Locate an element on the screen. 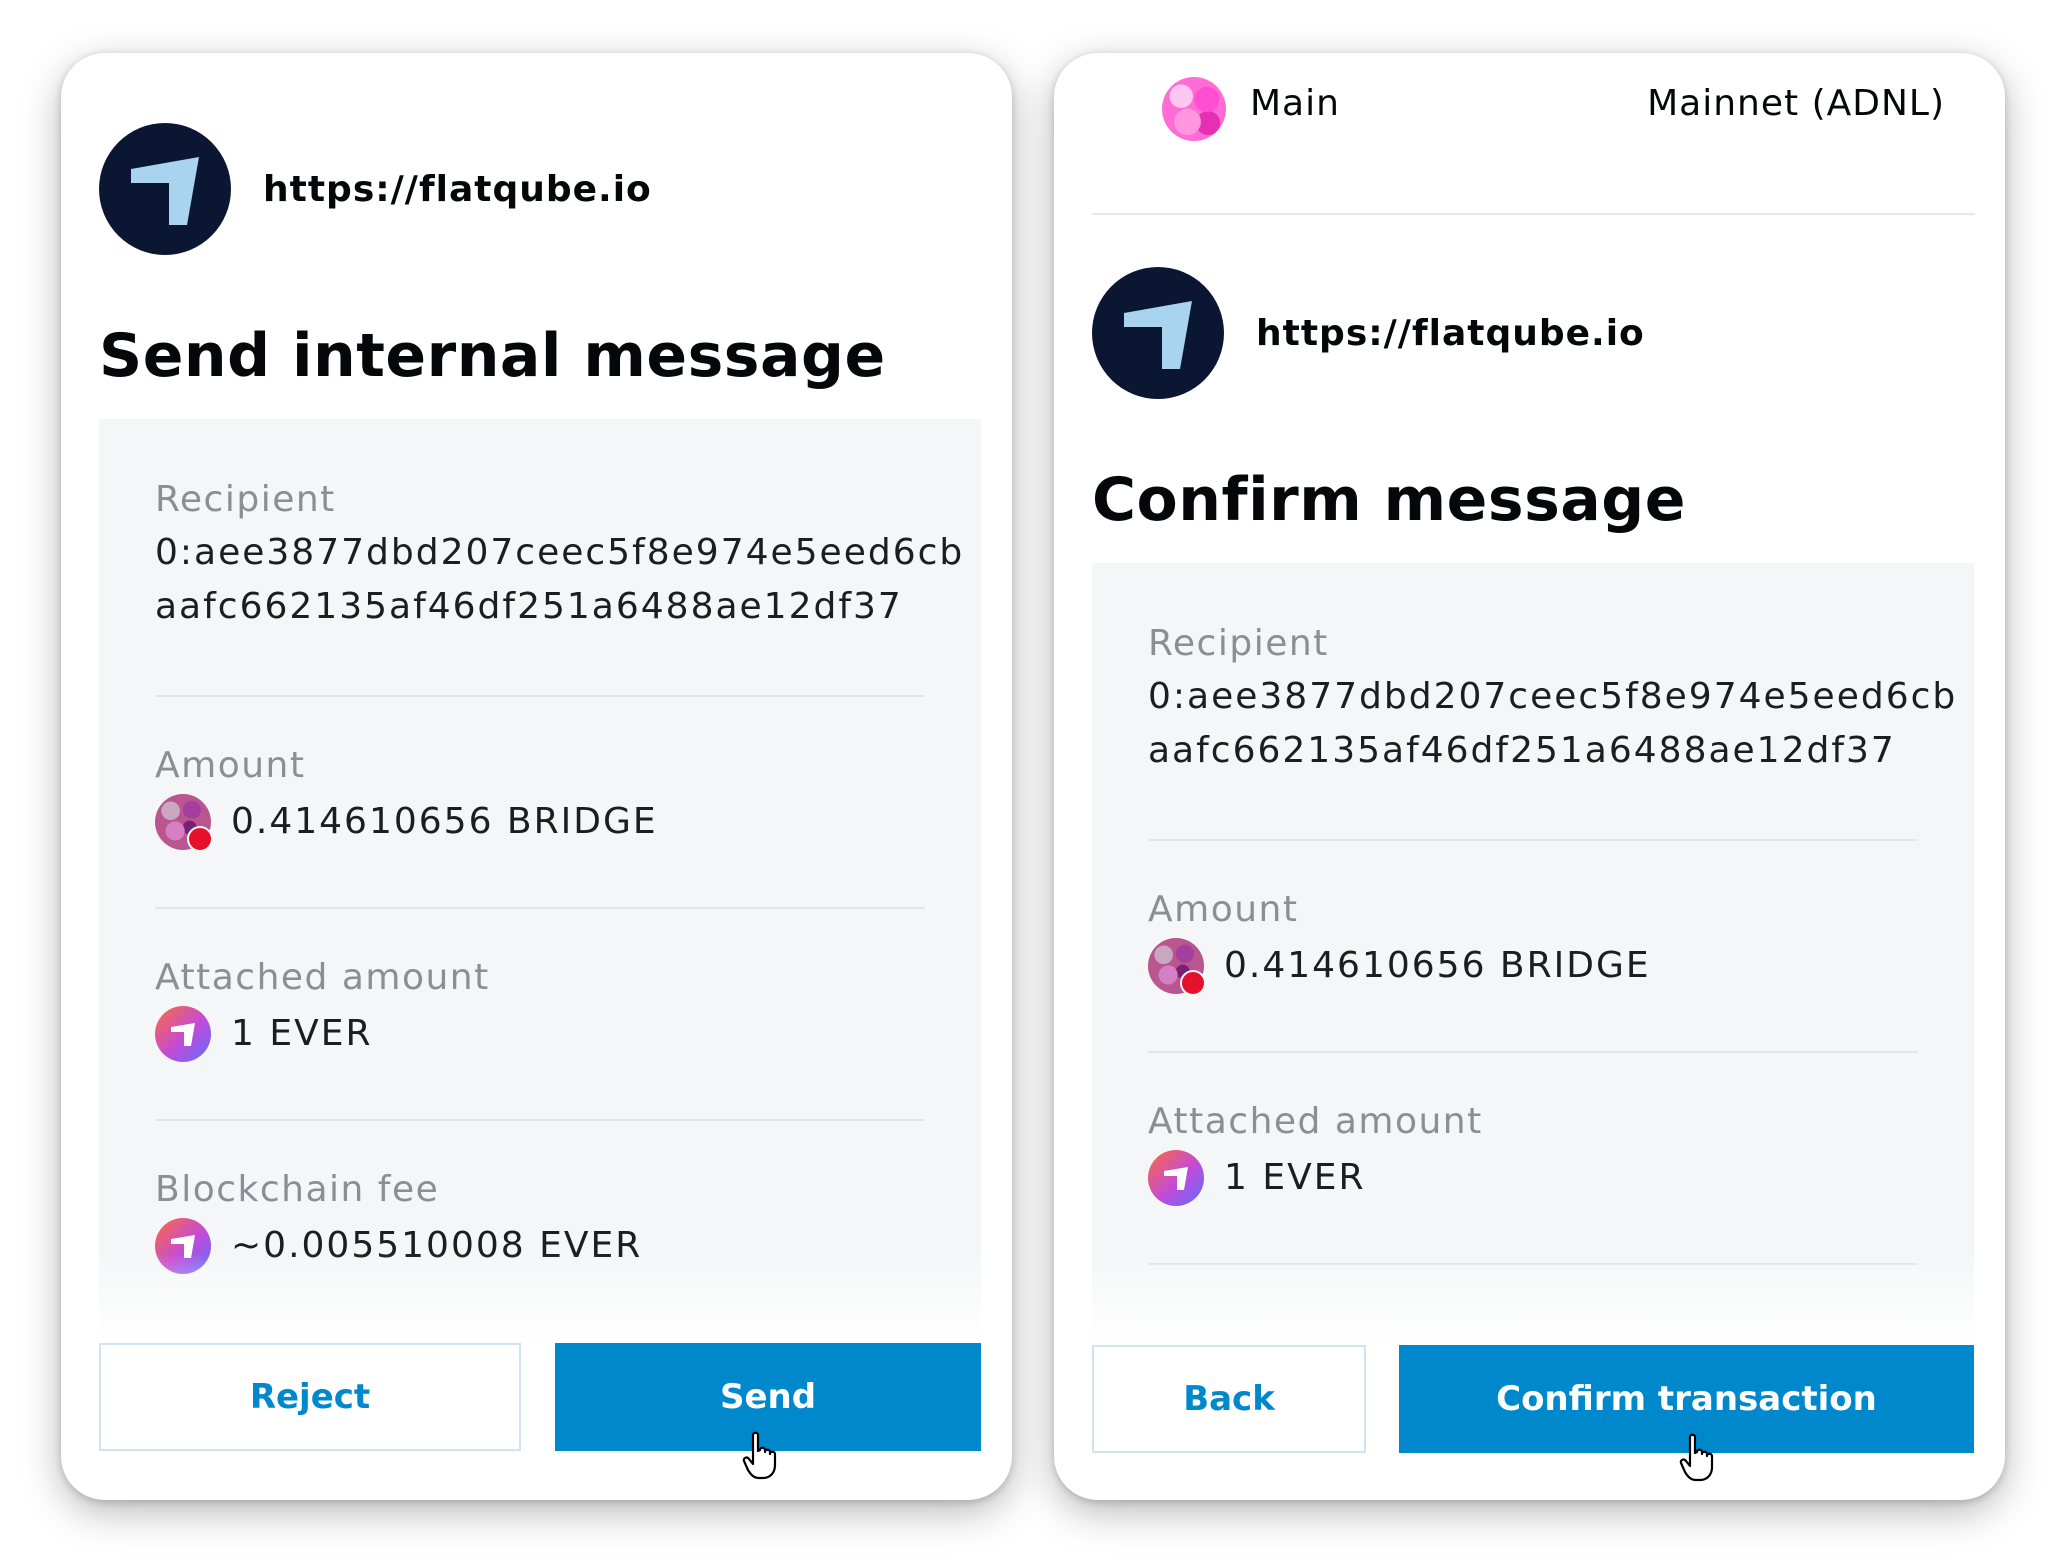  blockchain-fee-label: Blockchain fee is located at coordinates (297, 1189).